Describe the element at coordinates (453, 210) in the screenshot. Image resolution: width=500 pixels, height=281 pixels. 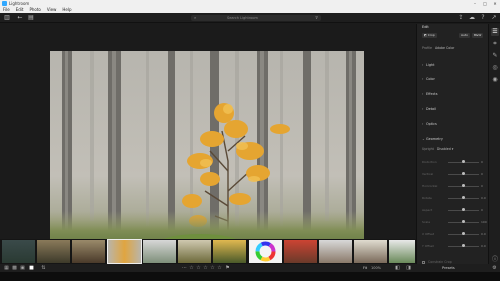
I see `slider-row: Aspect 0` at that location.